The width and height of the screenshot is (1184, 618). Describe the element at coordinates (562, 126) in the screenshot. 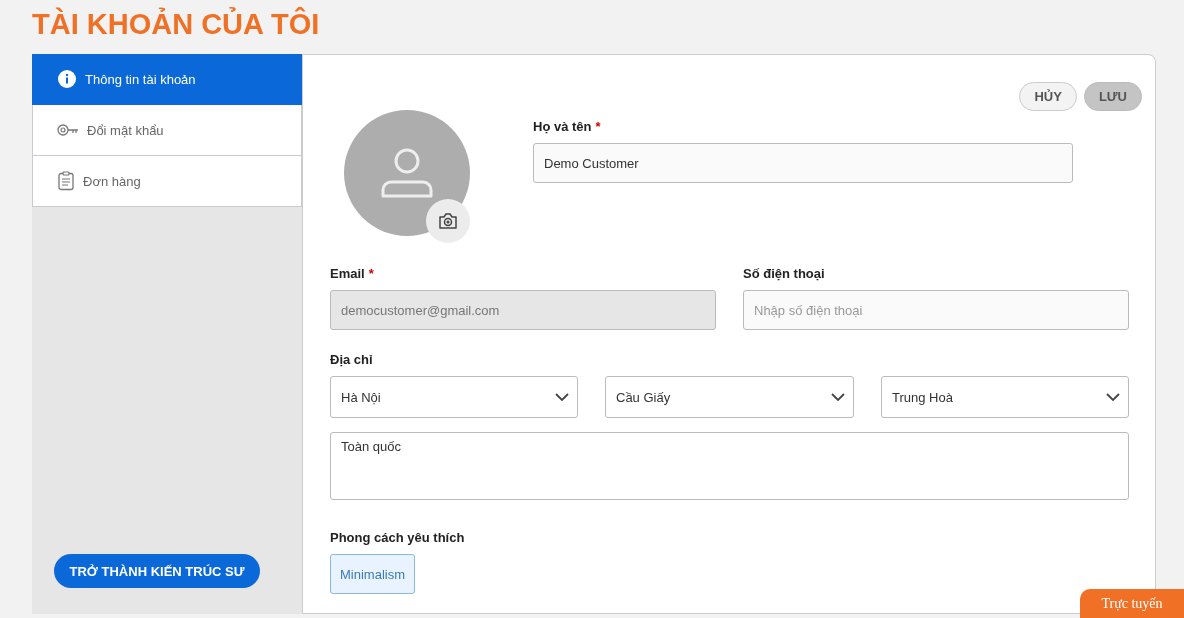

I see `field-label: Họ và tên` at that location.